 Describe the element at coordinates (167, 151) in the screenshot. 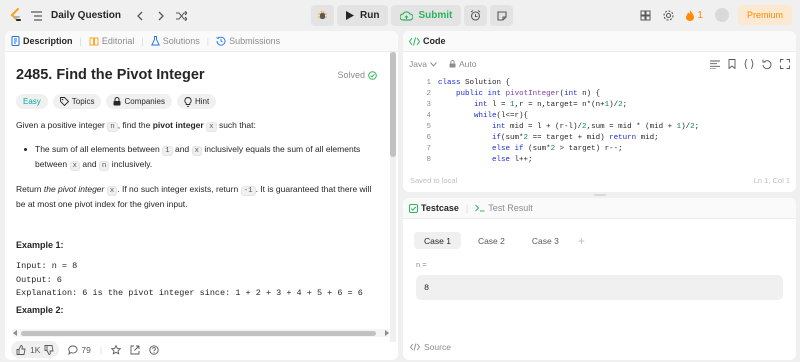

I see `inline-code: 1` at that location.